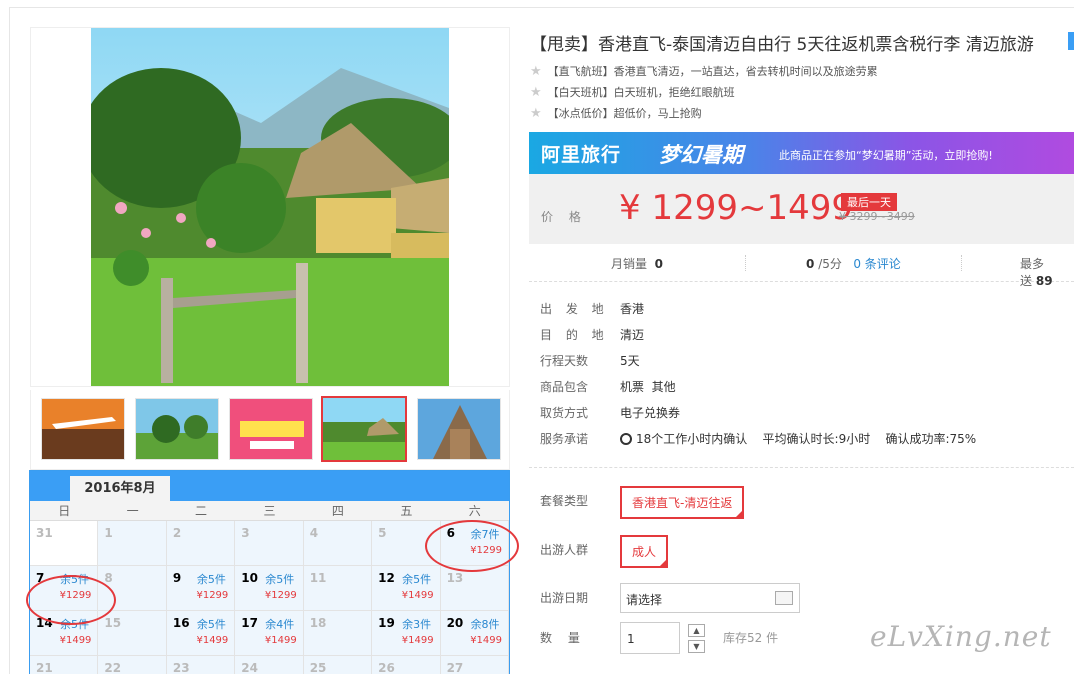 This screenshot has width=1074, height=674. I want to click on day-number: 17, so click(249, 623).